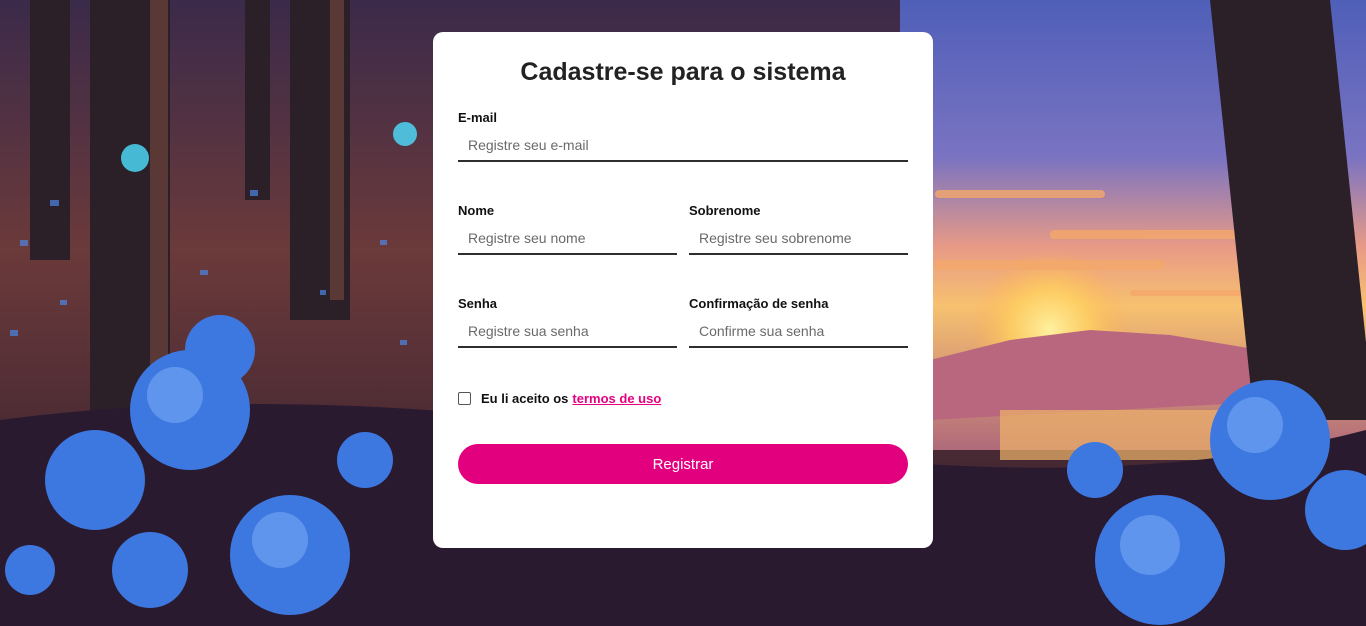 This screenshot has height=626, width=1366. What do you see at coordinates (464, 398) in the screenshot?
I see `terms-checkbox` at bounding box center [464, 398].